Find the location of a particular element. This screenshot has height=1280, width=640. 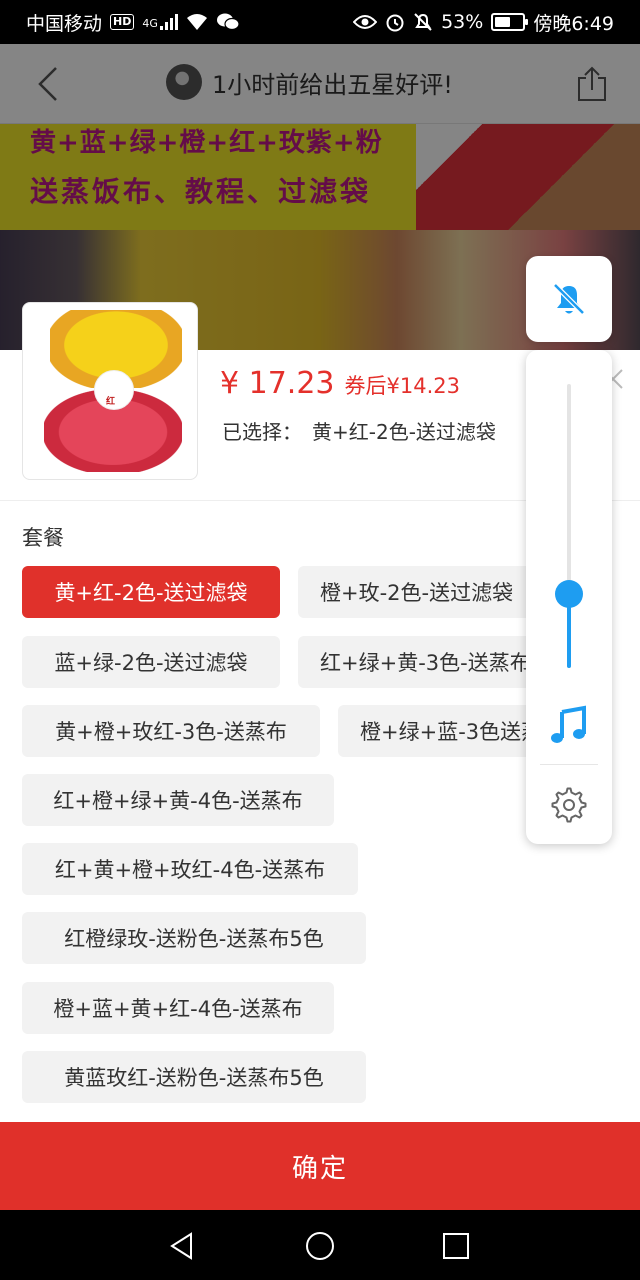

system-recents-button is located at coordinates (456, 1246).